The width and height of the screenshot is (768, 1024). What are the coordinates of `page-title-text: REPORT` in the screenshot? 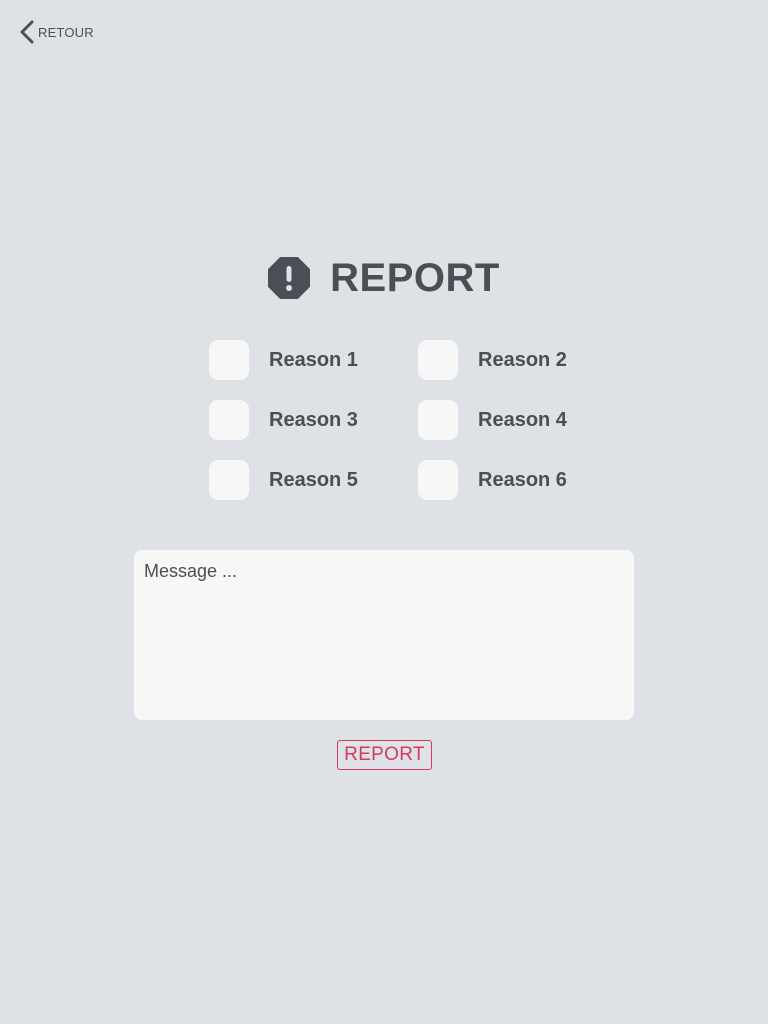 It's located at (415, 277).